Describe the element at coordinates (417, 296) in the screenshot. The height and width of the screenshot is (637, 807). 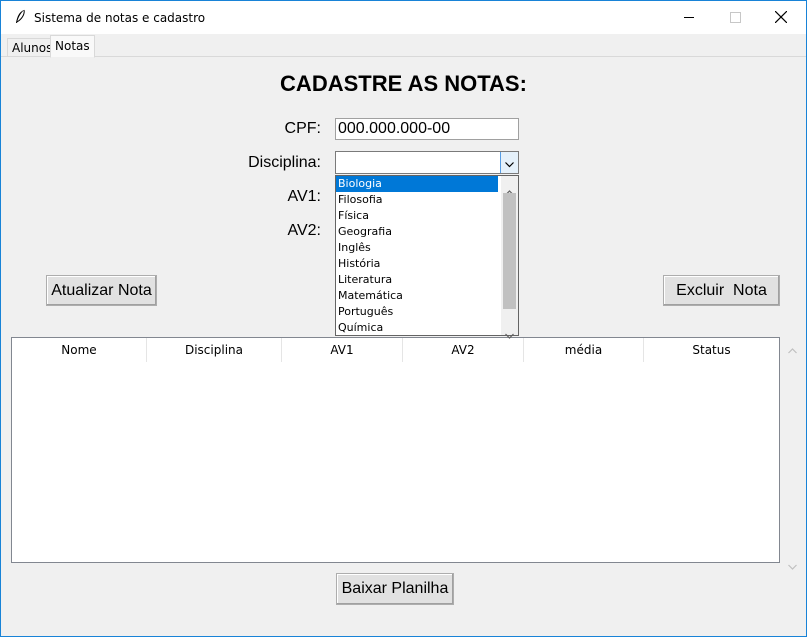
I see `dropdown-option: Matemática` at that location.